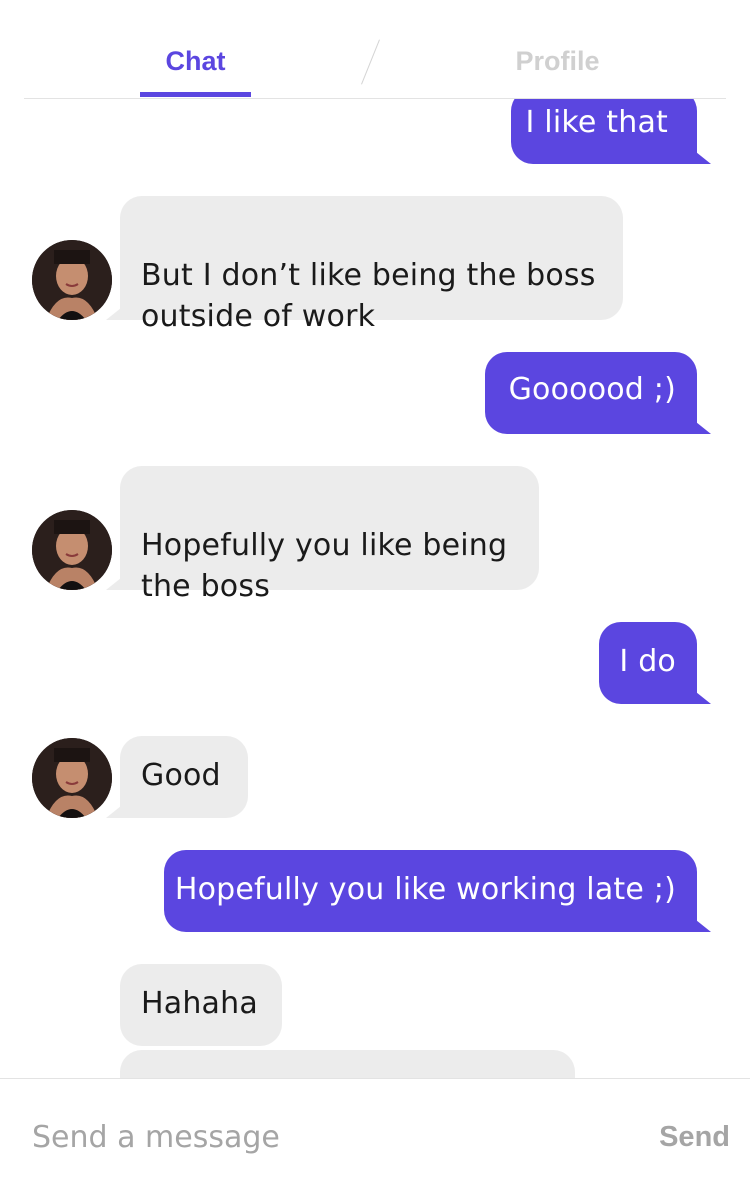  I want to click on sent-message: I do, so click(648, 663).